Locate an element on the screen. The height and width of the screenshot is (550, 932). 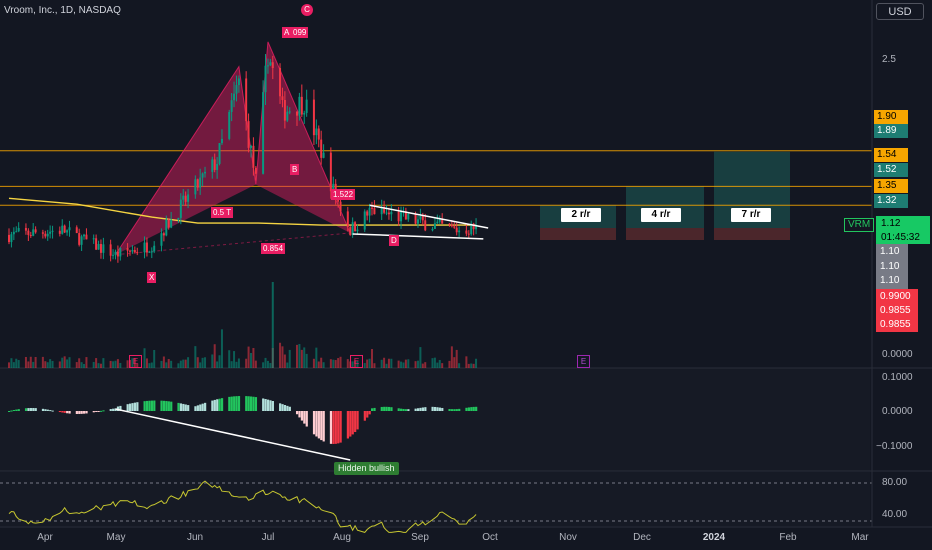
earnings-marker-3: E is located at coordinates (583, 361).